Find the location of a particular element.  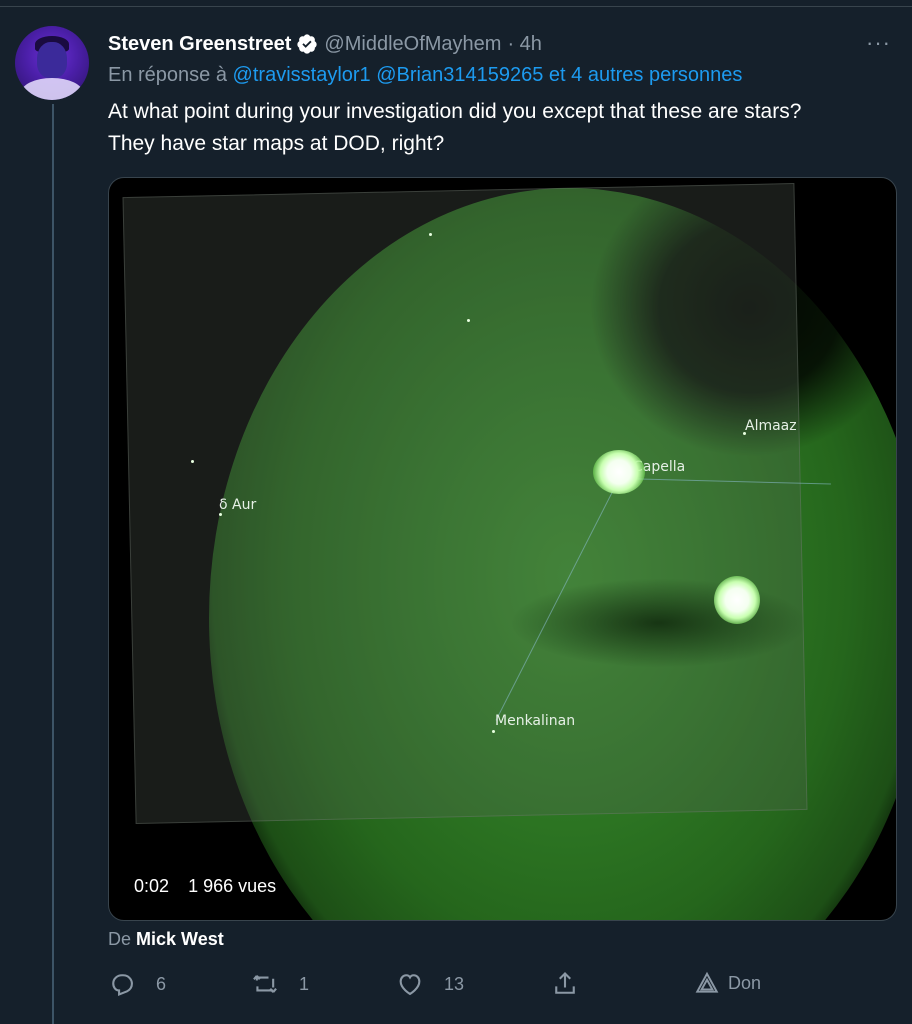

thread-connector-line is located at coordinates (53, 564).